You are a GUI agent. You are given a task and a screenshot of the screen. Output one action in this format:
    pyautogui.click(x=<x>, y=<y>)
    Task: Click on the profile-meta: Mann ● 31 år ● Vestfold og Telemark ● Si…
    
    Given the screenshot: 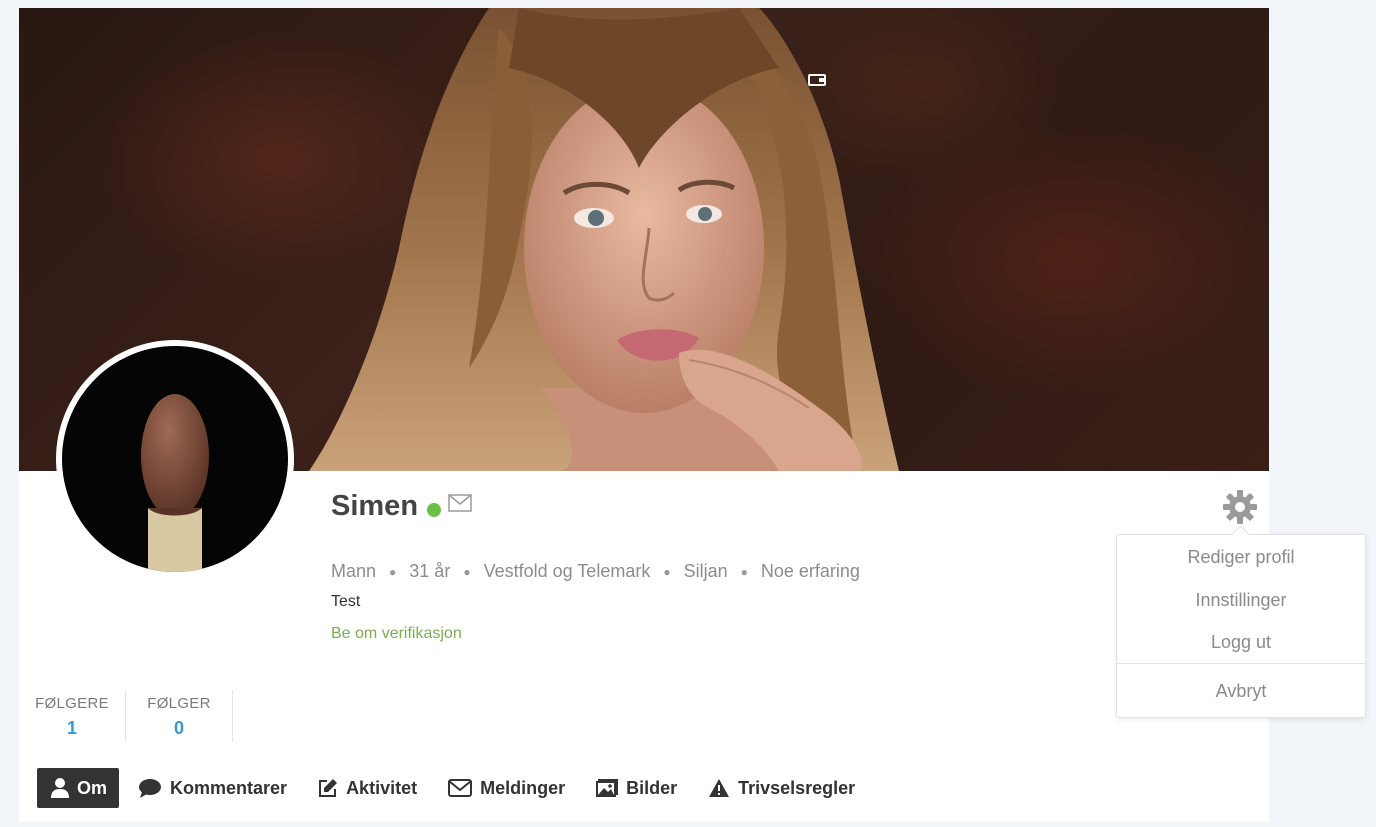 What is the action you would take?
    pyautogui.click(x=595, y=571)
    